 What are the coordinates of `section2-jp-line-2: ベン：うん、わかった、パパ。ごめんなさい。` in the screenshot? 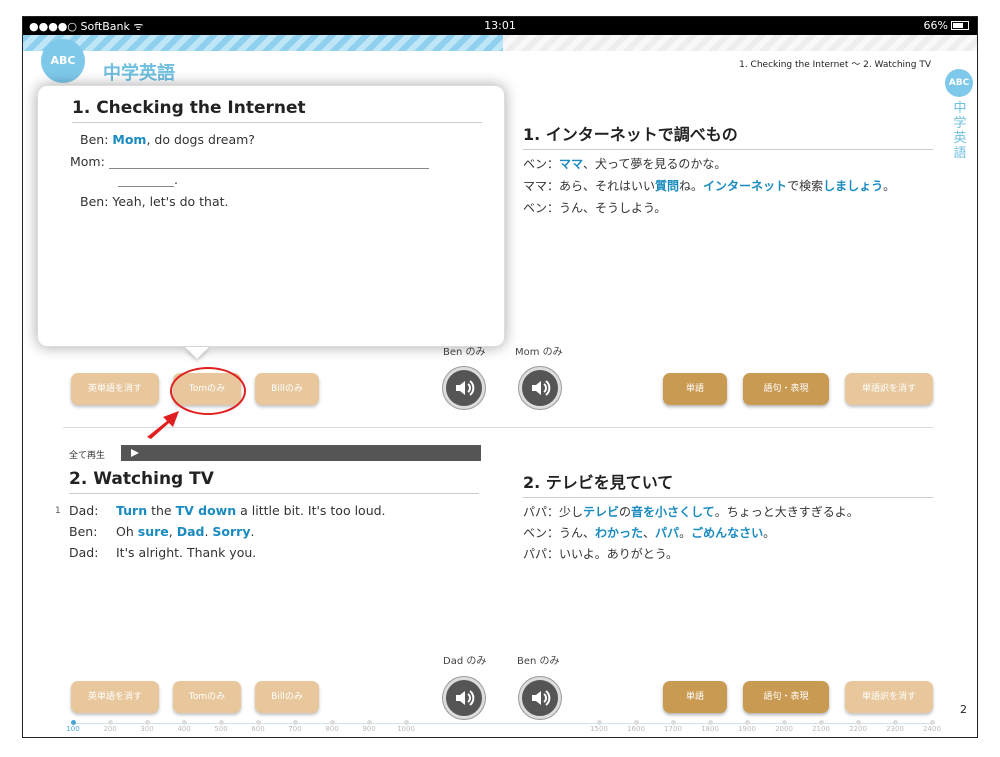 It's located at (649, 533).